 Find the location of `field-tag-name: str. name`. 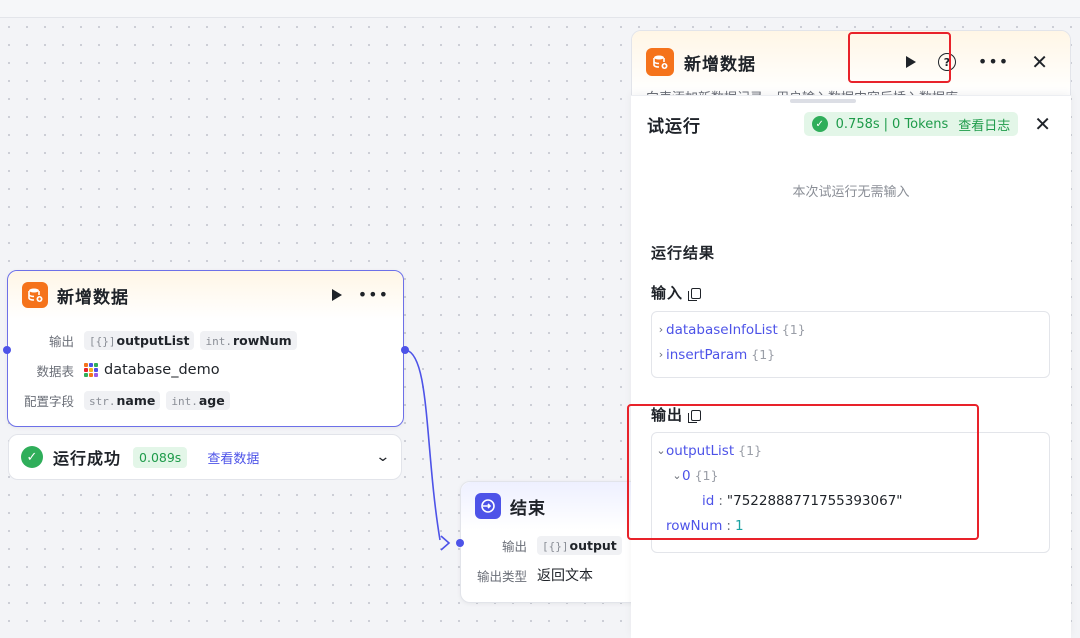

field-tag-name: str. name is located at coordinates (122, 400).